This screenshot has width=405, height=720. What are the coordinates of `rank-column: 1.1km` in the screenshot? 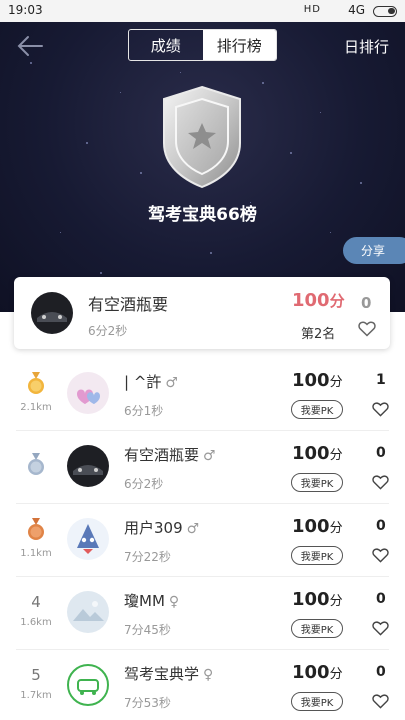 It's located at (36, 538).